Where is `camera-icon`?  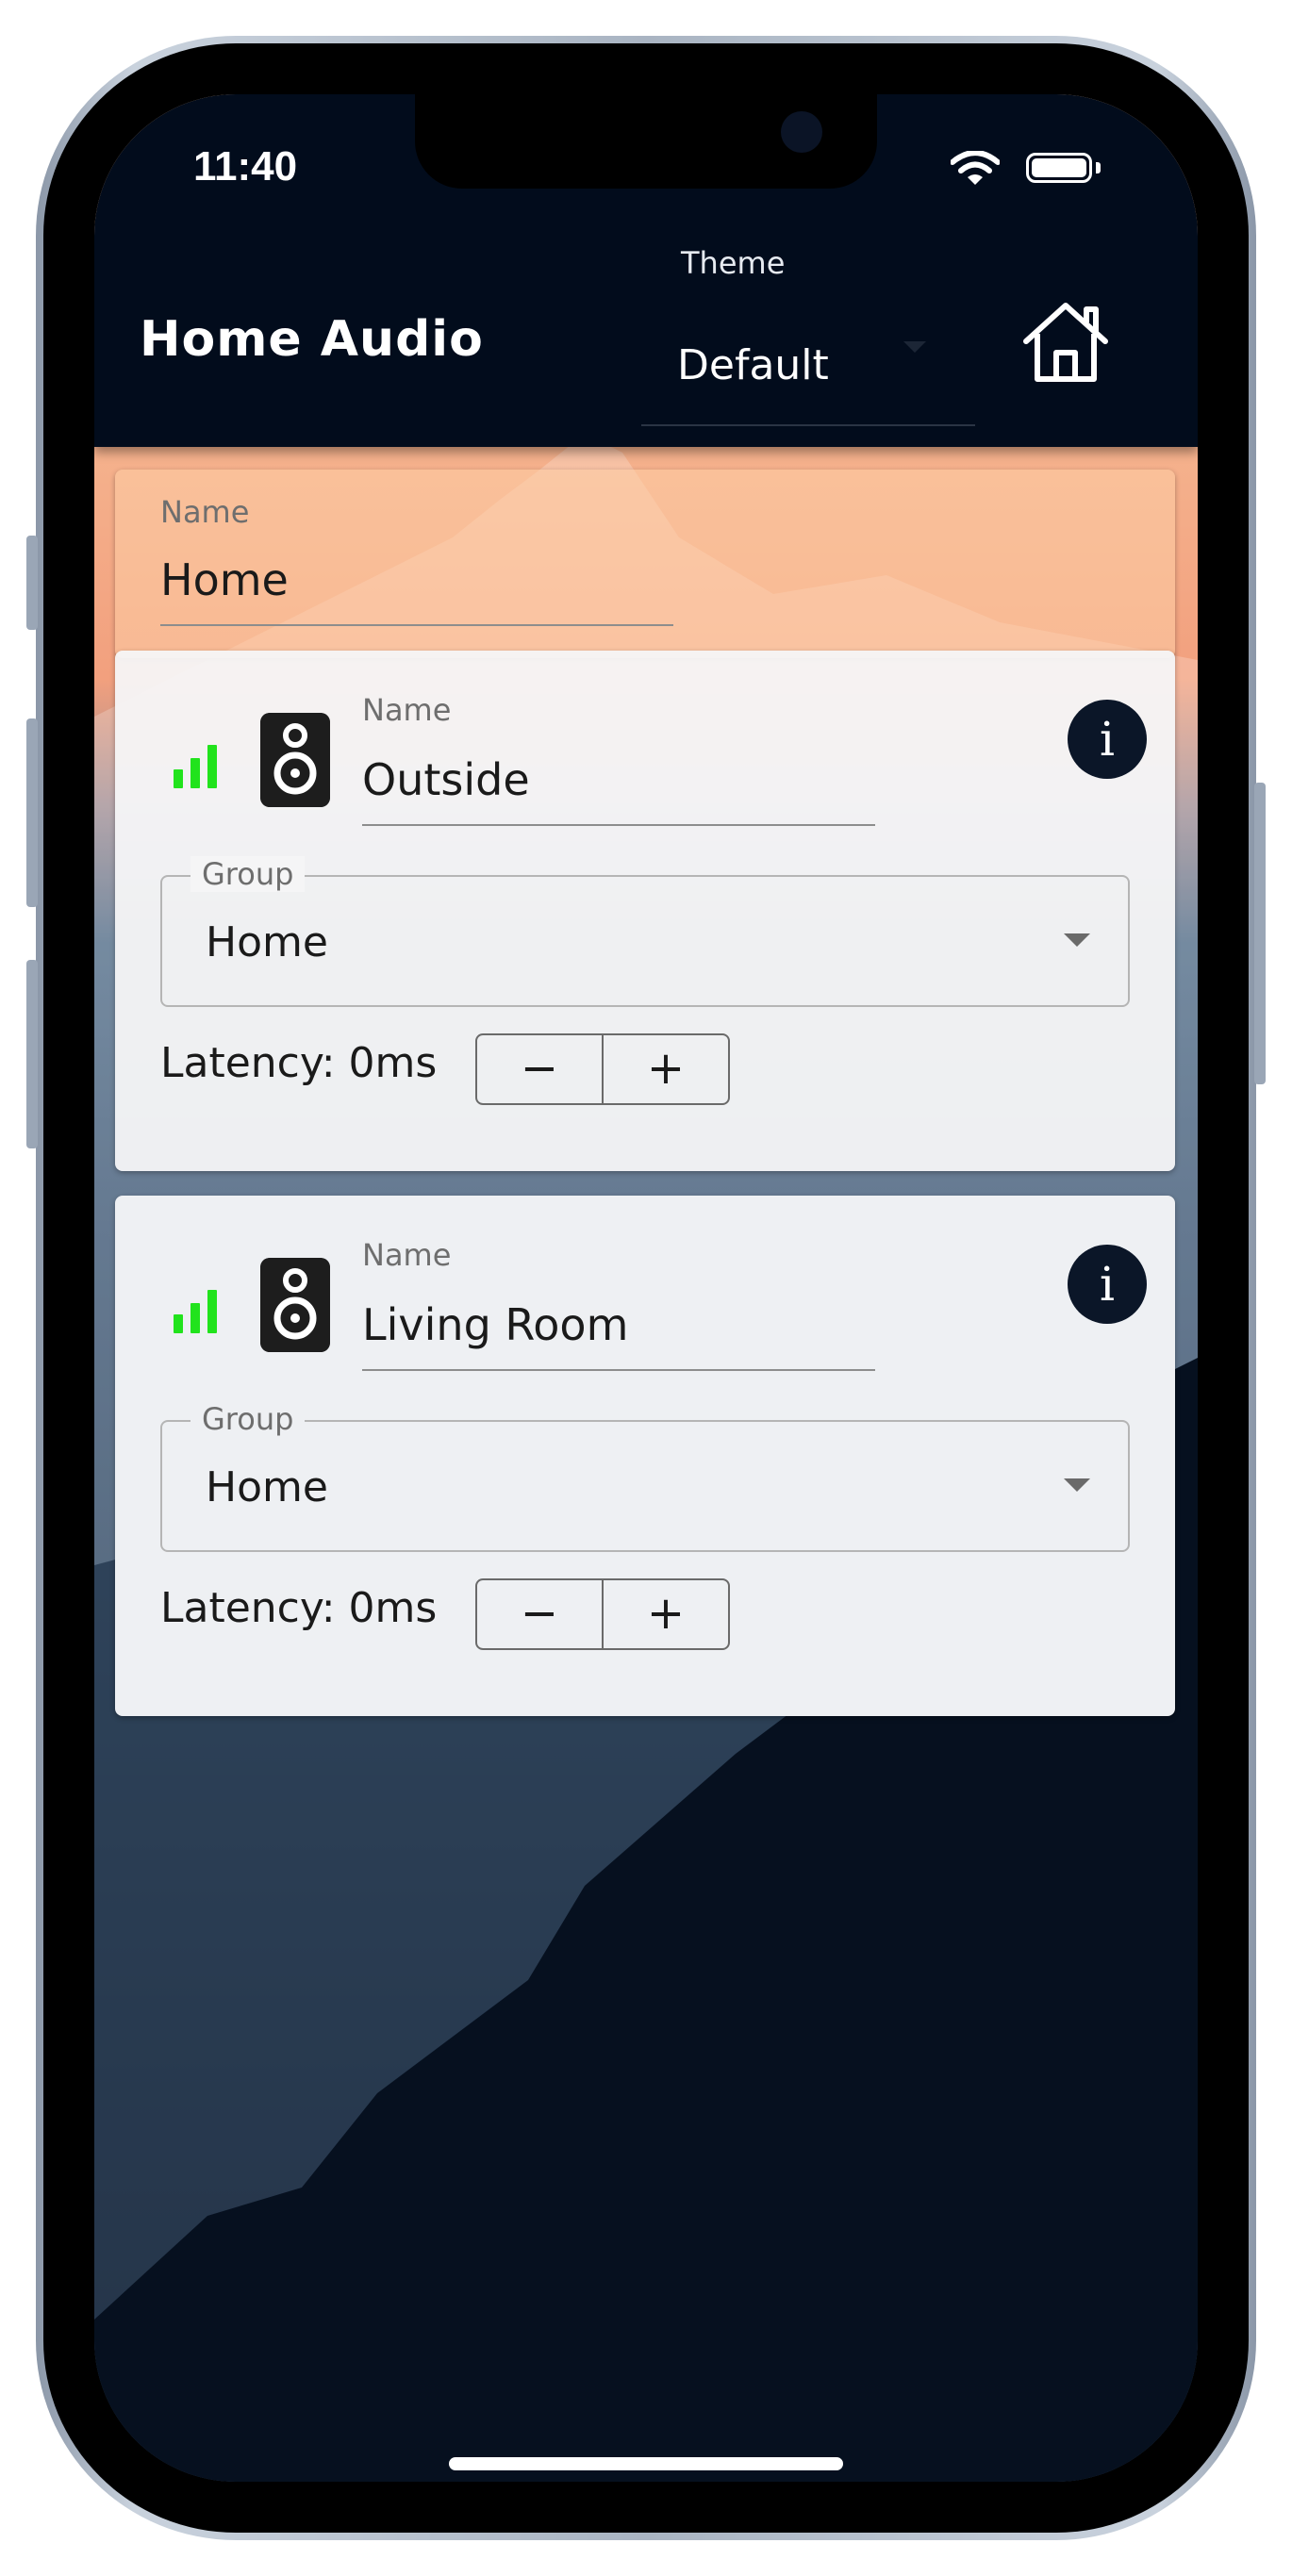
camera-icon is located at coordinates (801, 132).